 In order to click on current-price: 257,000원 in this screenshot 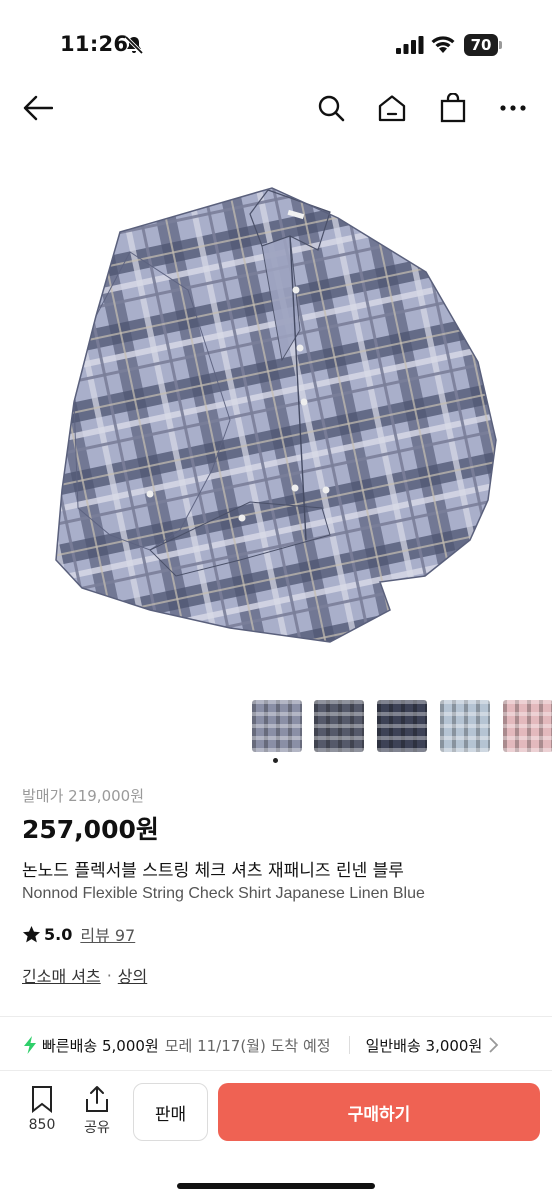, I will do `click(90, 829)`.